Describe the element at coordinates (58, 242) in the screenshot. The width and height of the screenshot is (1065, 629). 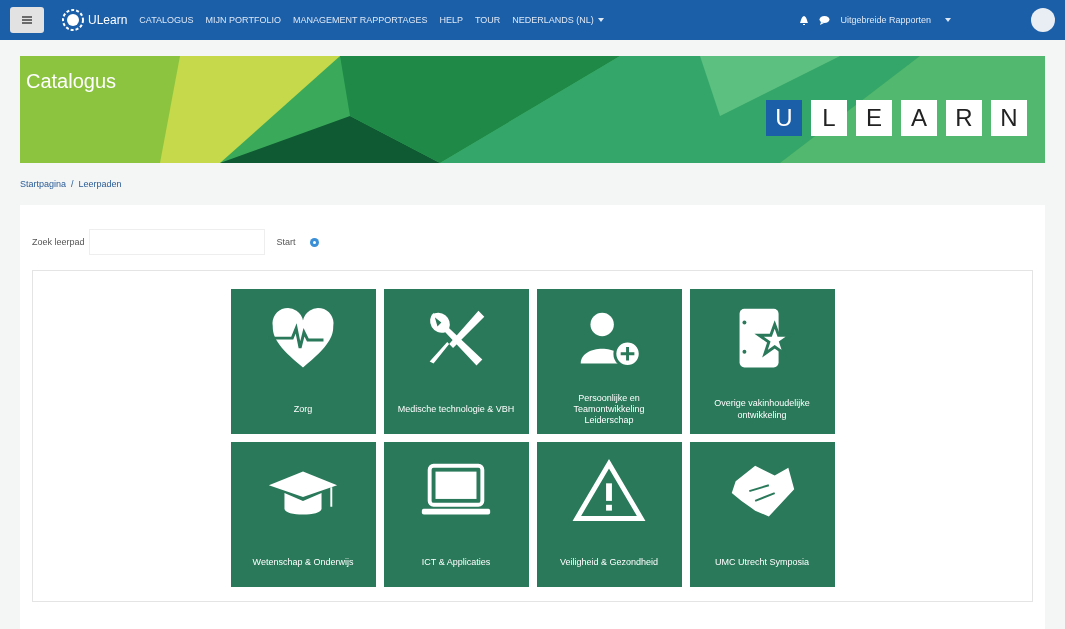
I see `search-label: Zoek leerpad` at that location.